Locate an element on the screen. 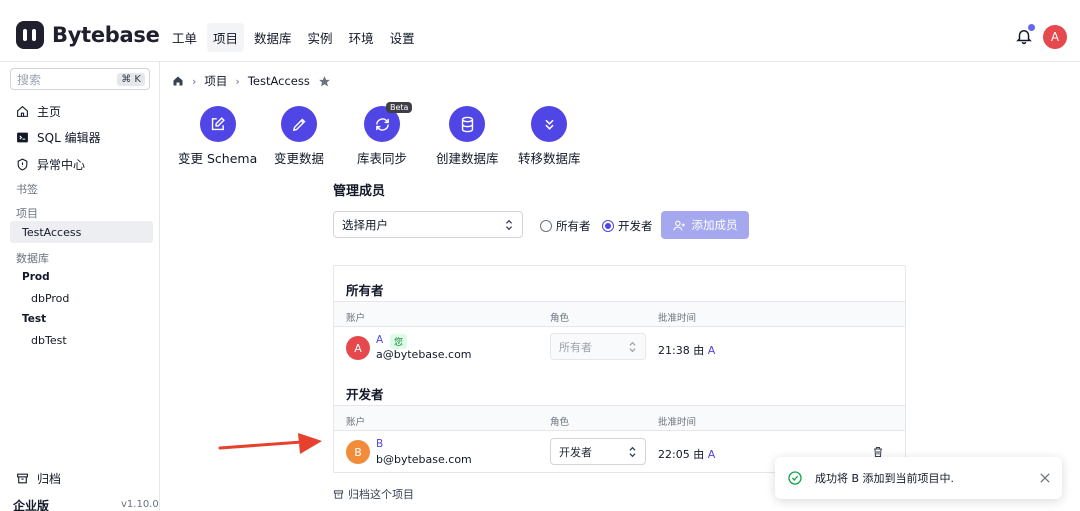  breadcrumb: › 项目 › TestAccess is located at coordinates (251, 81).